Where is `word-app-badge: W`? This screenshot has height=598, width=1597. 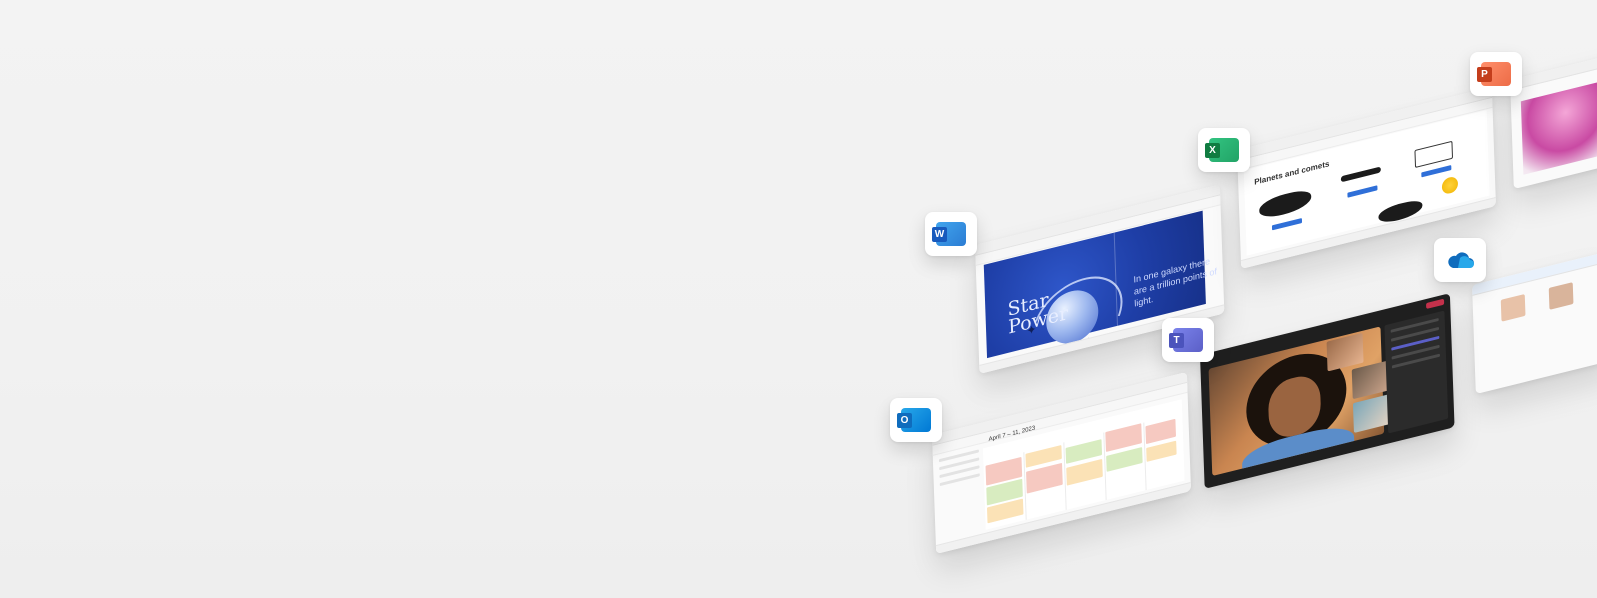 word-app-badge: W is located at coordinates (951, 234).